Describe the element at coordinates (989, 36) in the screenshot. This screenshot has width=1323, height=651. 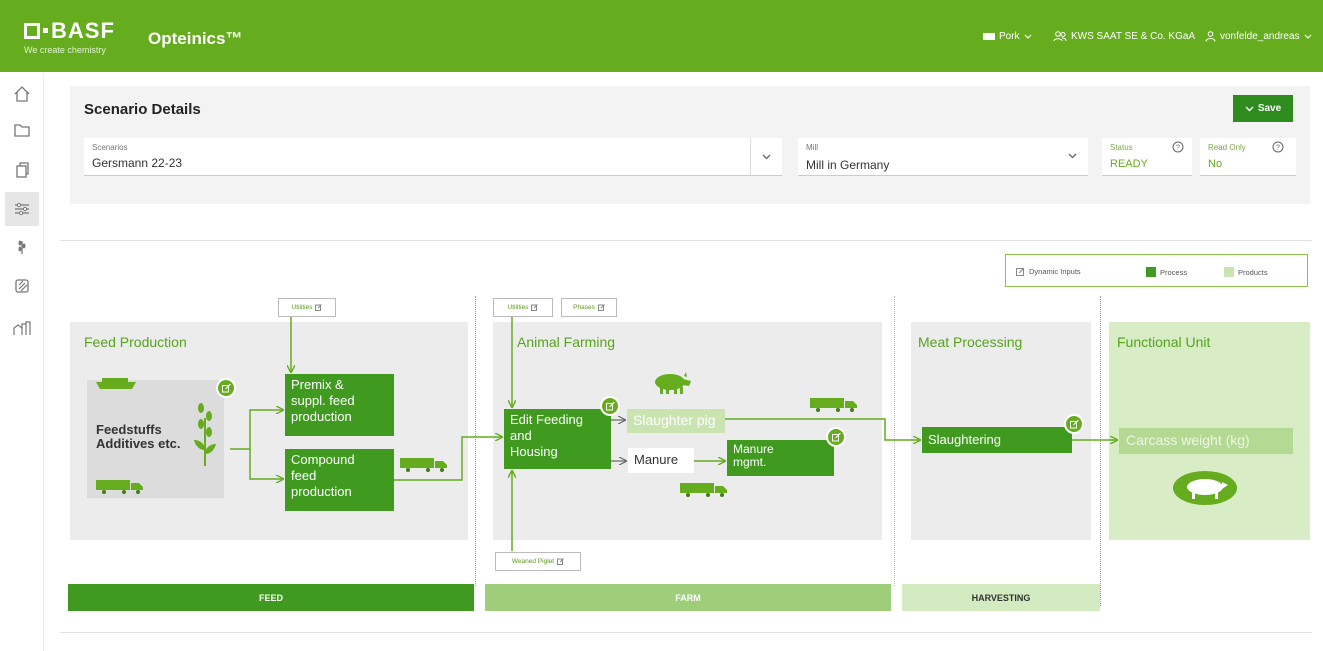
I see `flag-icon` at that location.